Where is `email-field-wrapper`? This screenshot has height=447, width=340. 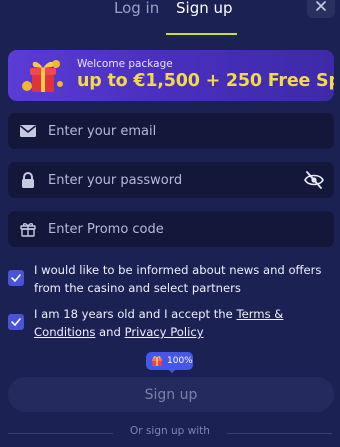 email-field-wrapper is located at coordinates (171, 131).